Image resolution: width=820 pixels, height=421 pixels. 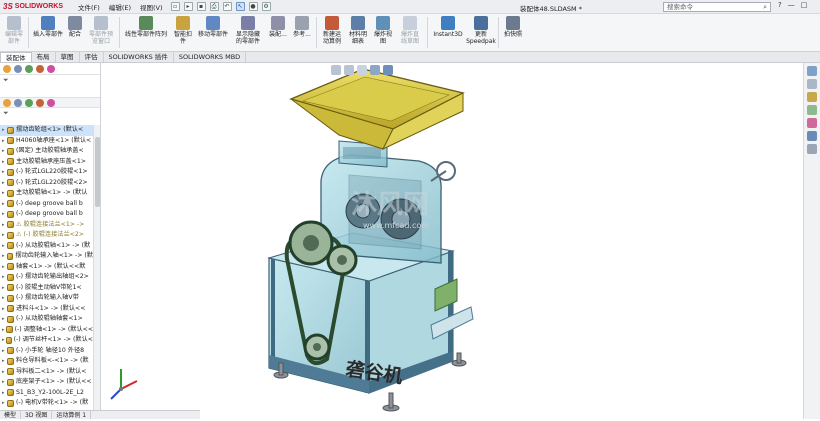 What do you see at coordinates (248, 32) in the screenshot?
I see `ribbon-button-7: 显示隐藏 的零部件` at bounding box center [248, 32].